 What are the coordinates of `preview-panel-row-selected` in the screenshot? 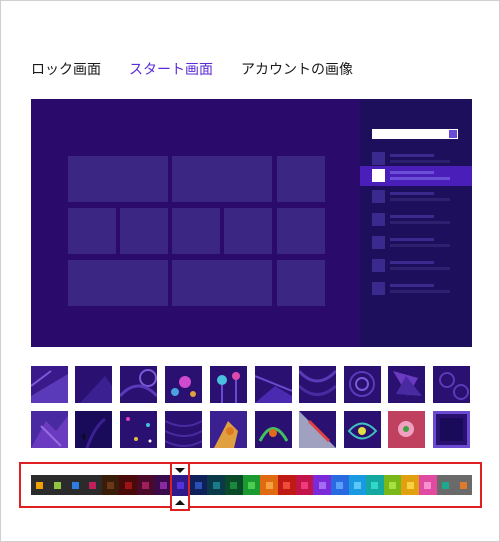 It's located at (416, 176).